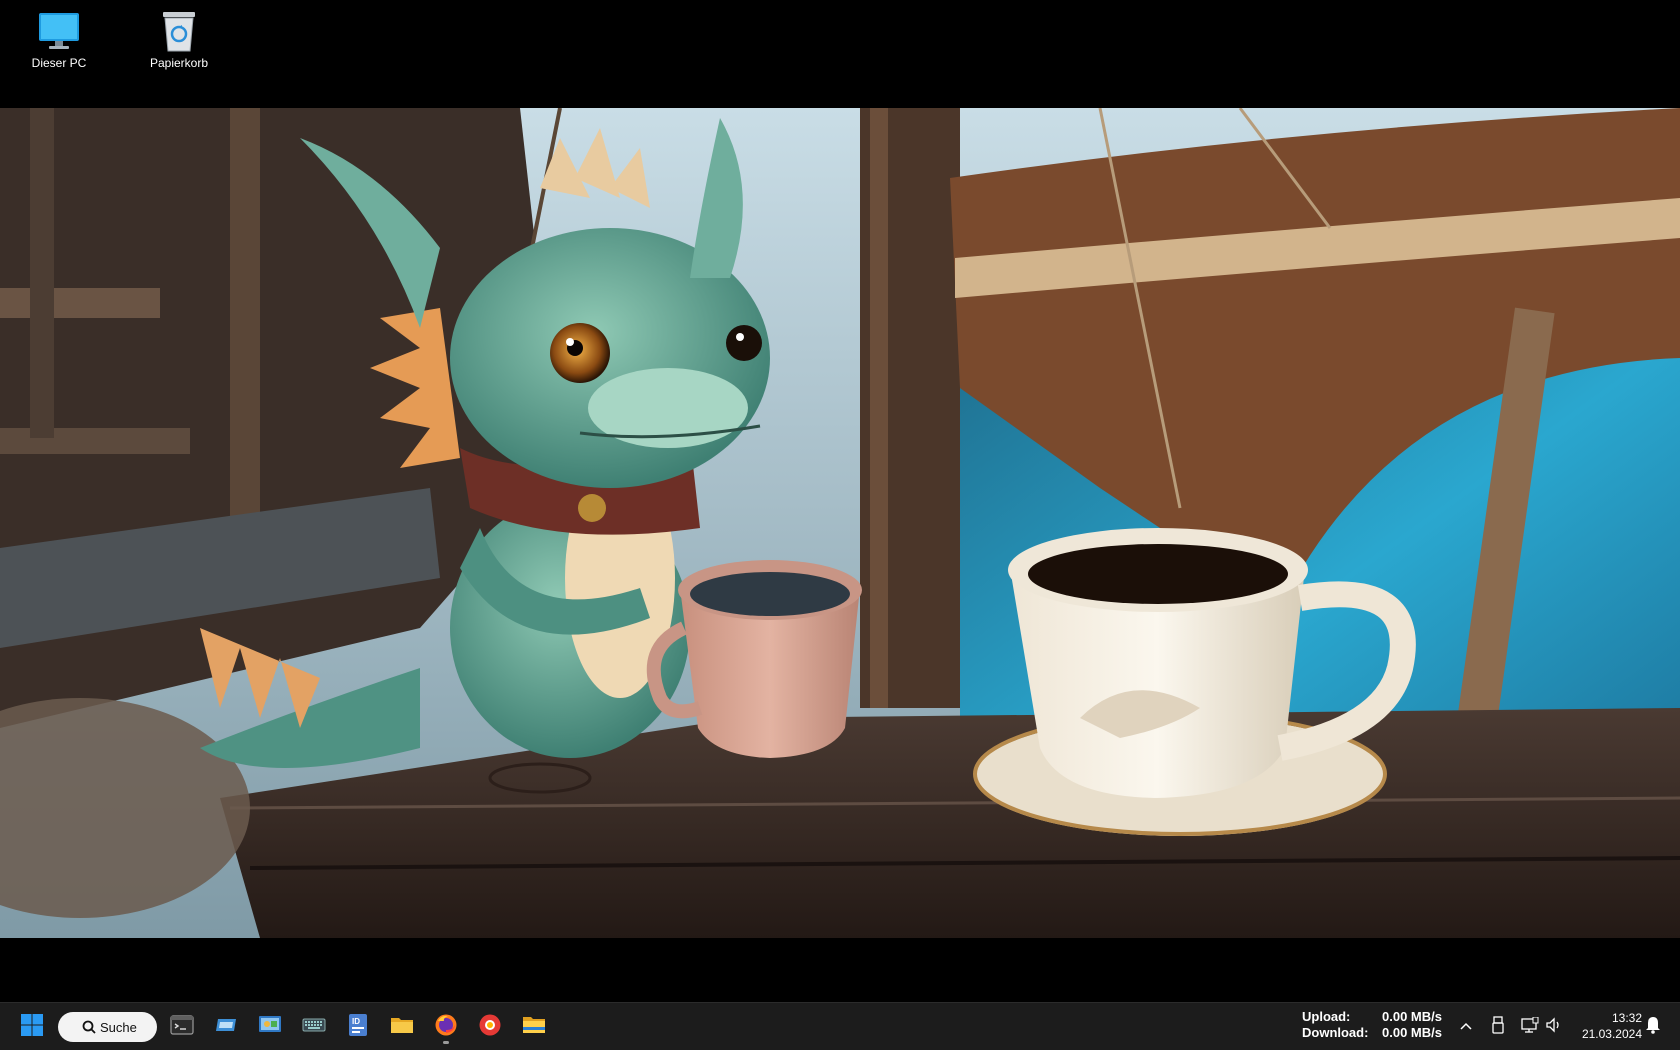 This screenshot has height=1050, width=1680. I want to click on upload-label: Upload:, so click(1326, 1016).